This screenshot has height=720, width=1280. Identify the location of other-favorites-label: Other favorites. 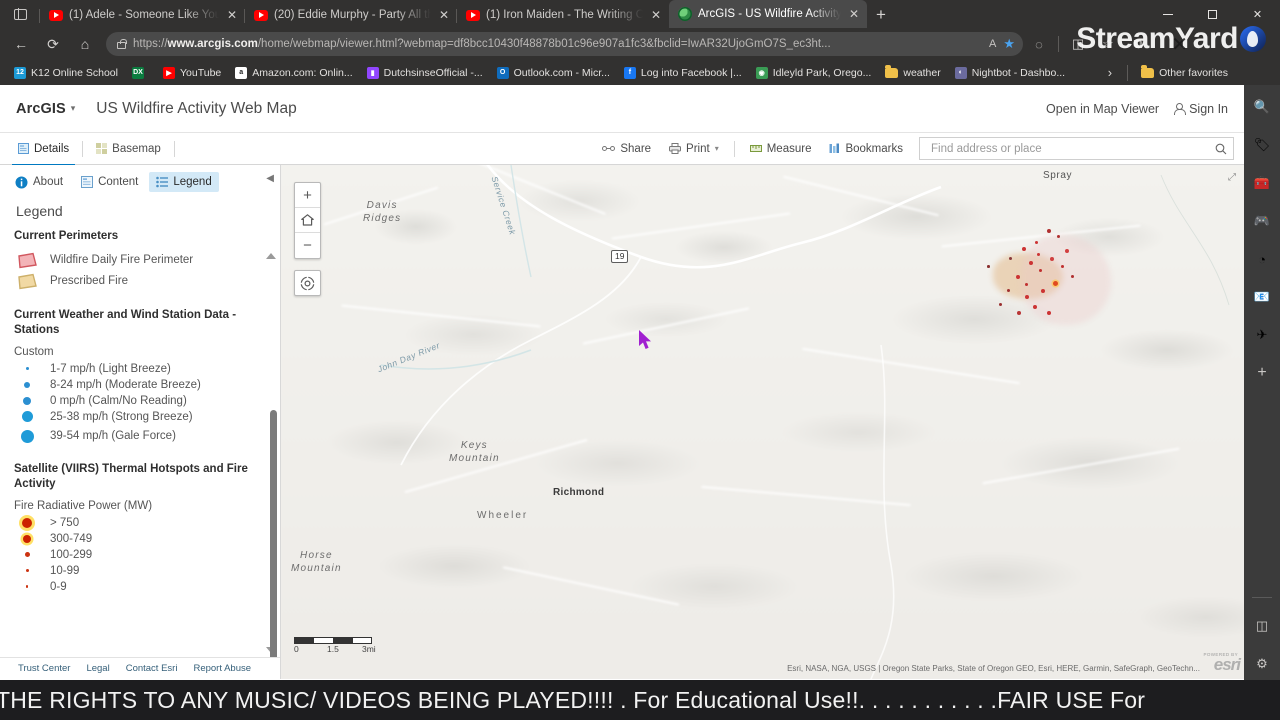
(1193, 72).